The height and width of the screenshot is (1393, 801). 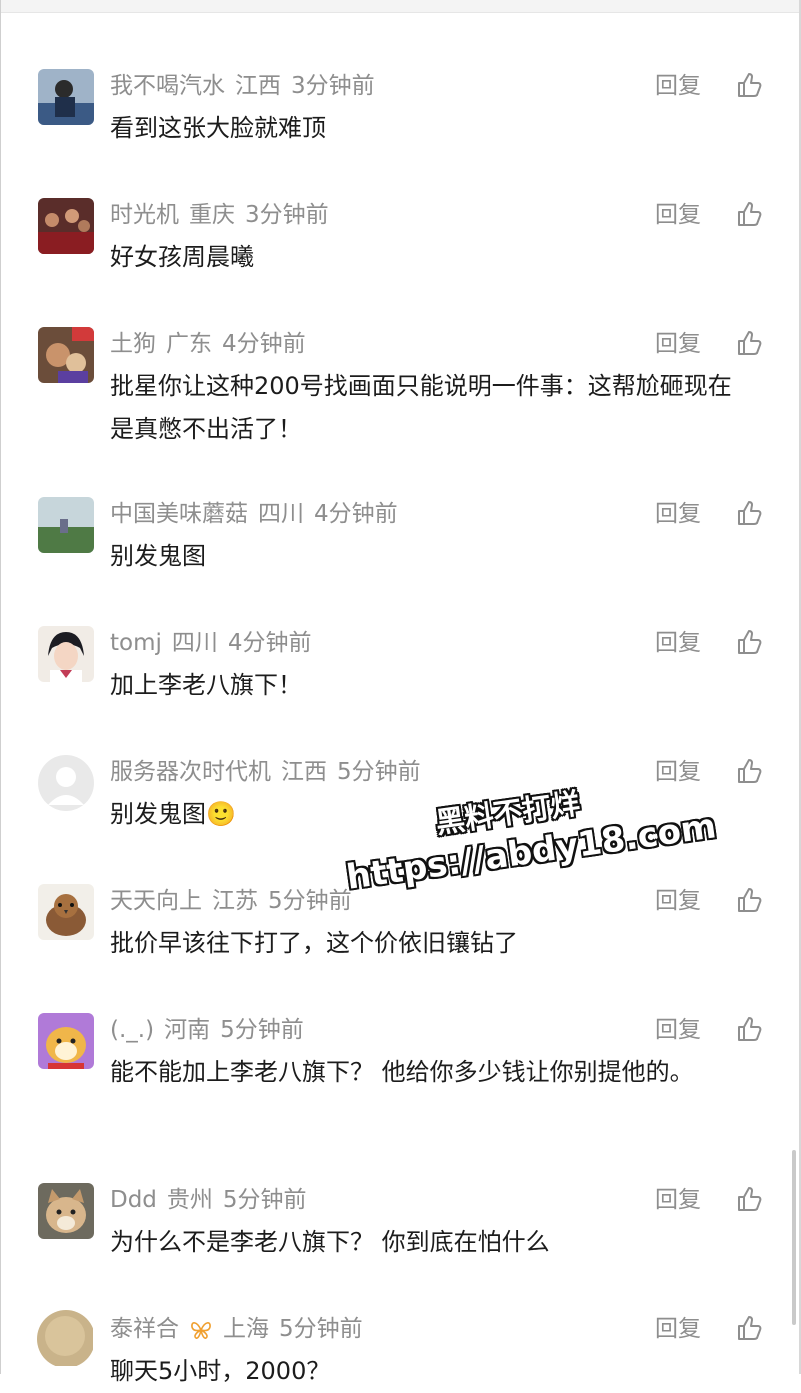 I want to click on comment-meta: 泰祥合 上海 5分钟前, so click(x=241, y=1329).